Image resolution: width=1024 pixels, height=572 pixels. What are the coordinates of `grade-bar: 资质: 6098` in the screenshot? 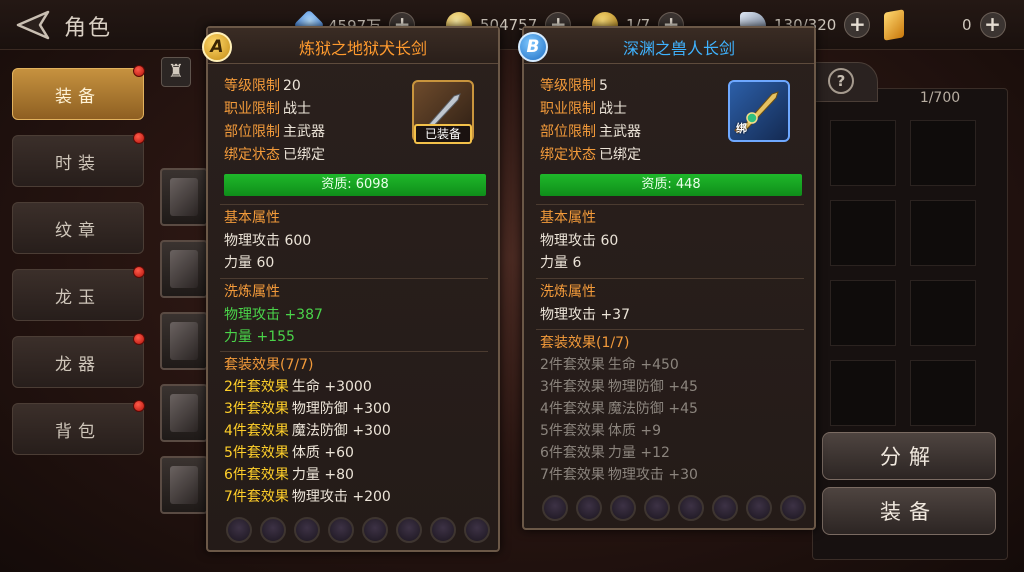 It's located at (355, 185).